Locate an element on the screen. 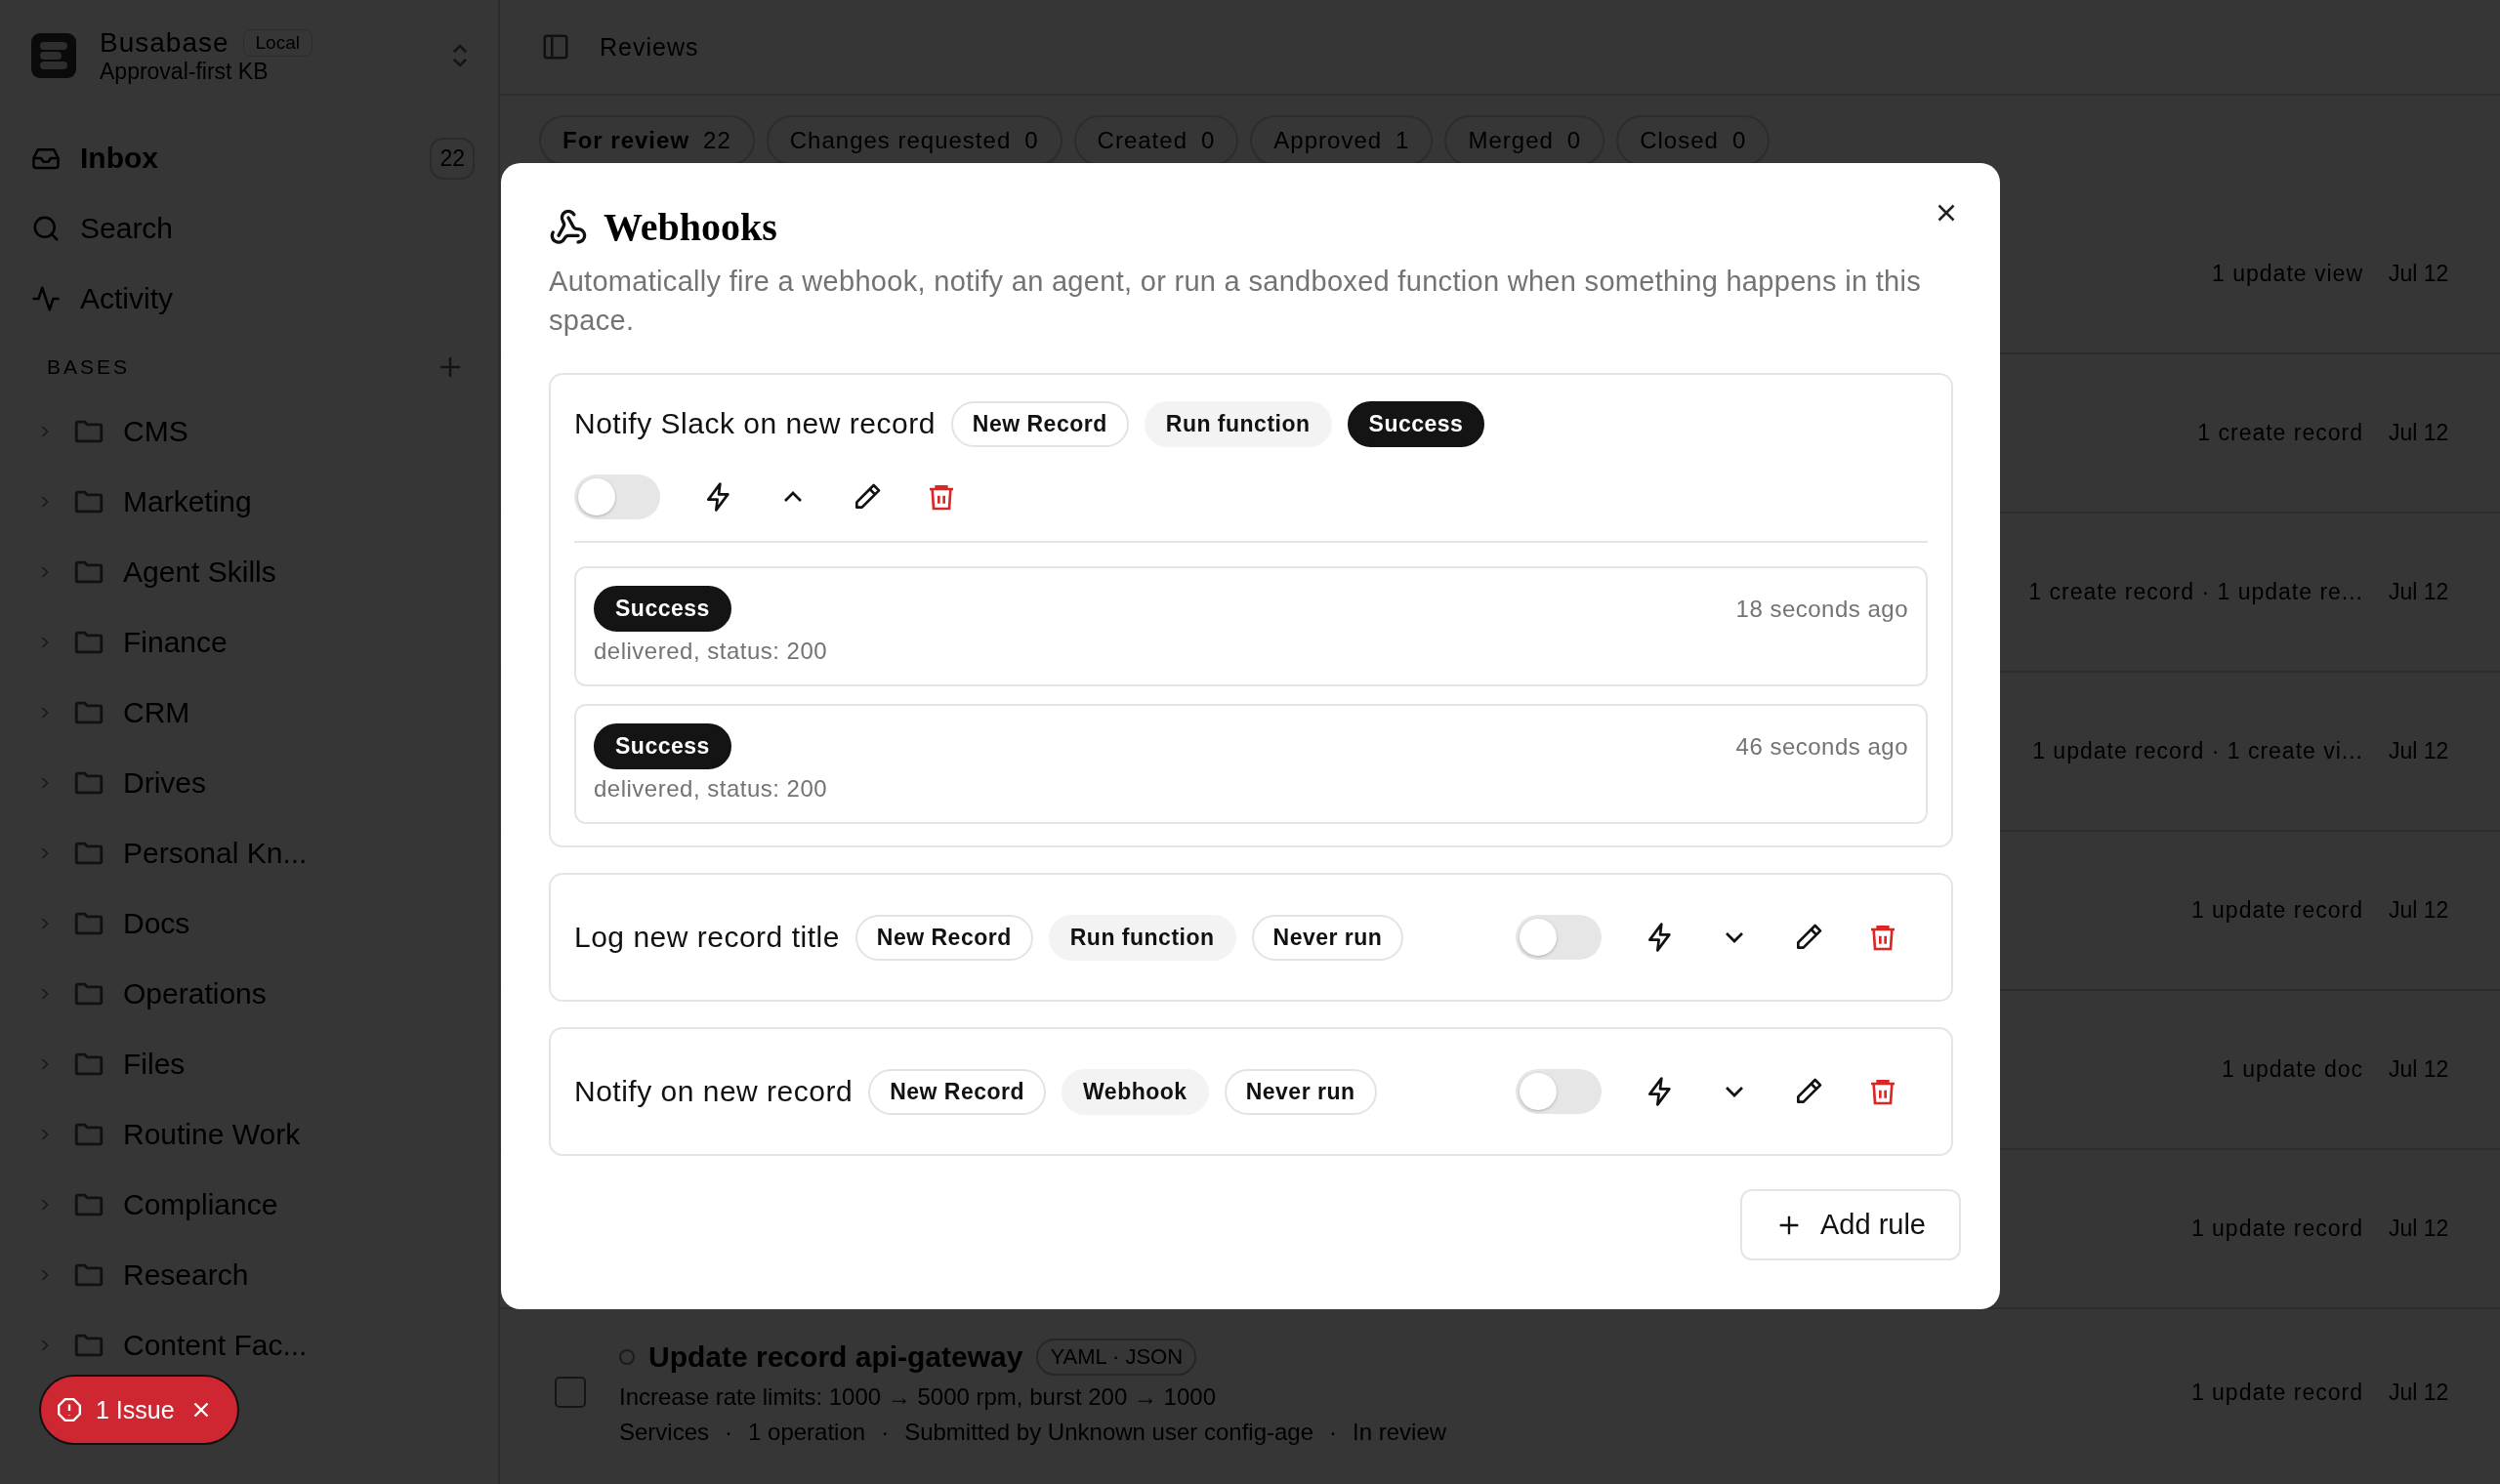 Image resolution: width=2500 pixels, height=1484 pixels. dialog-title: Webhooks is located at coordinates (690, 227).